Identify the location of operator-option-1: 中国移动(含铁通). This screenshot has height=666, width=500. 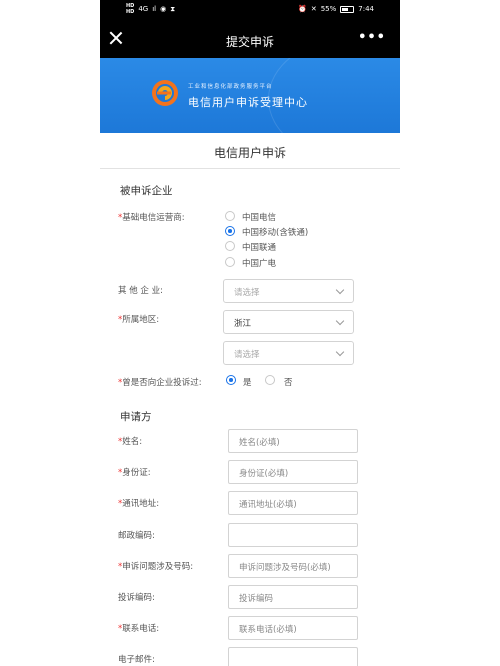
(275, 233).